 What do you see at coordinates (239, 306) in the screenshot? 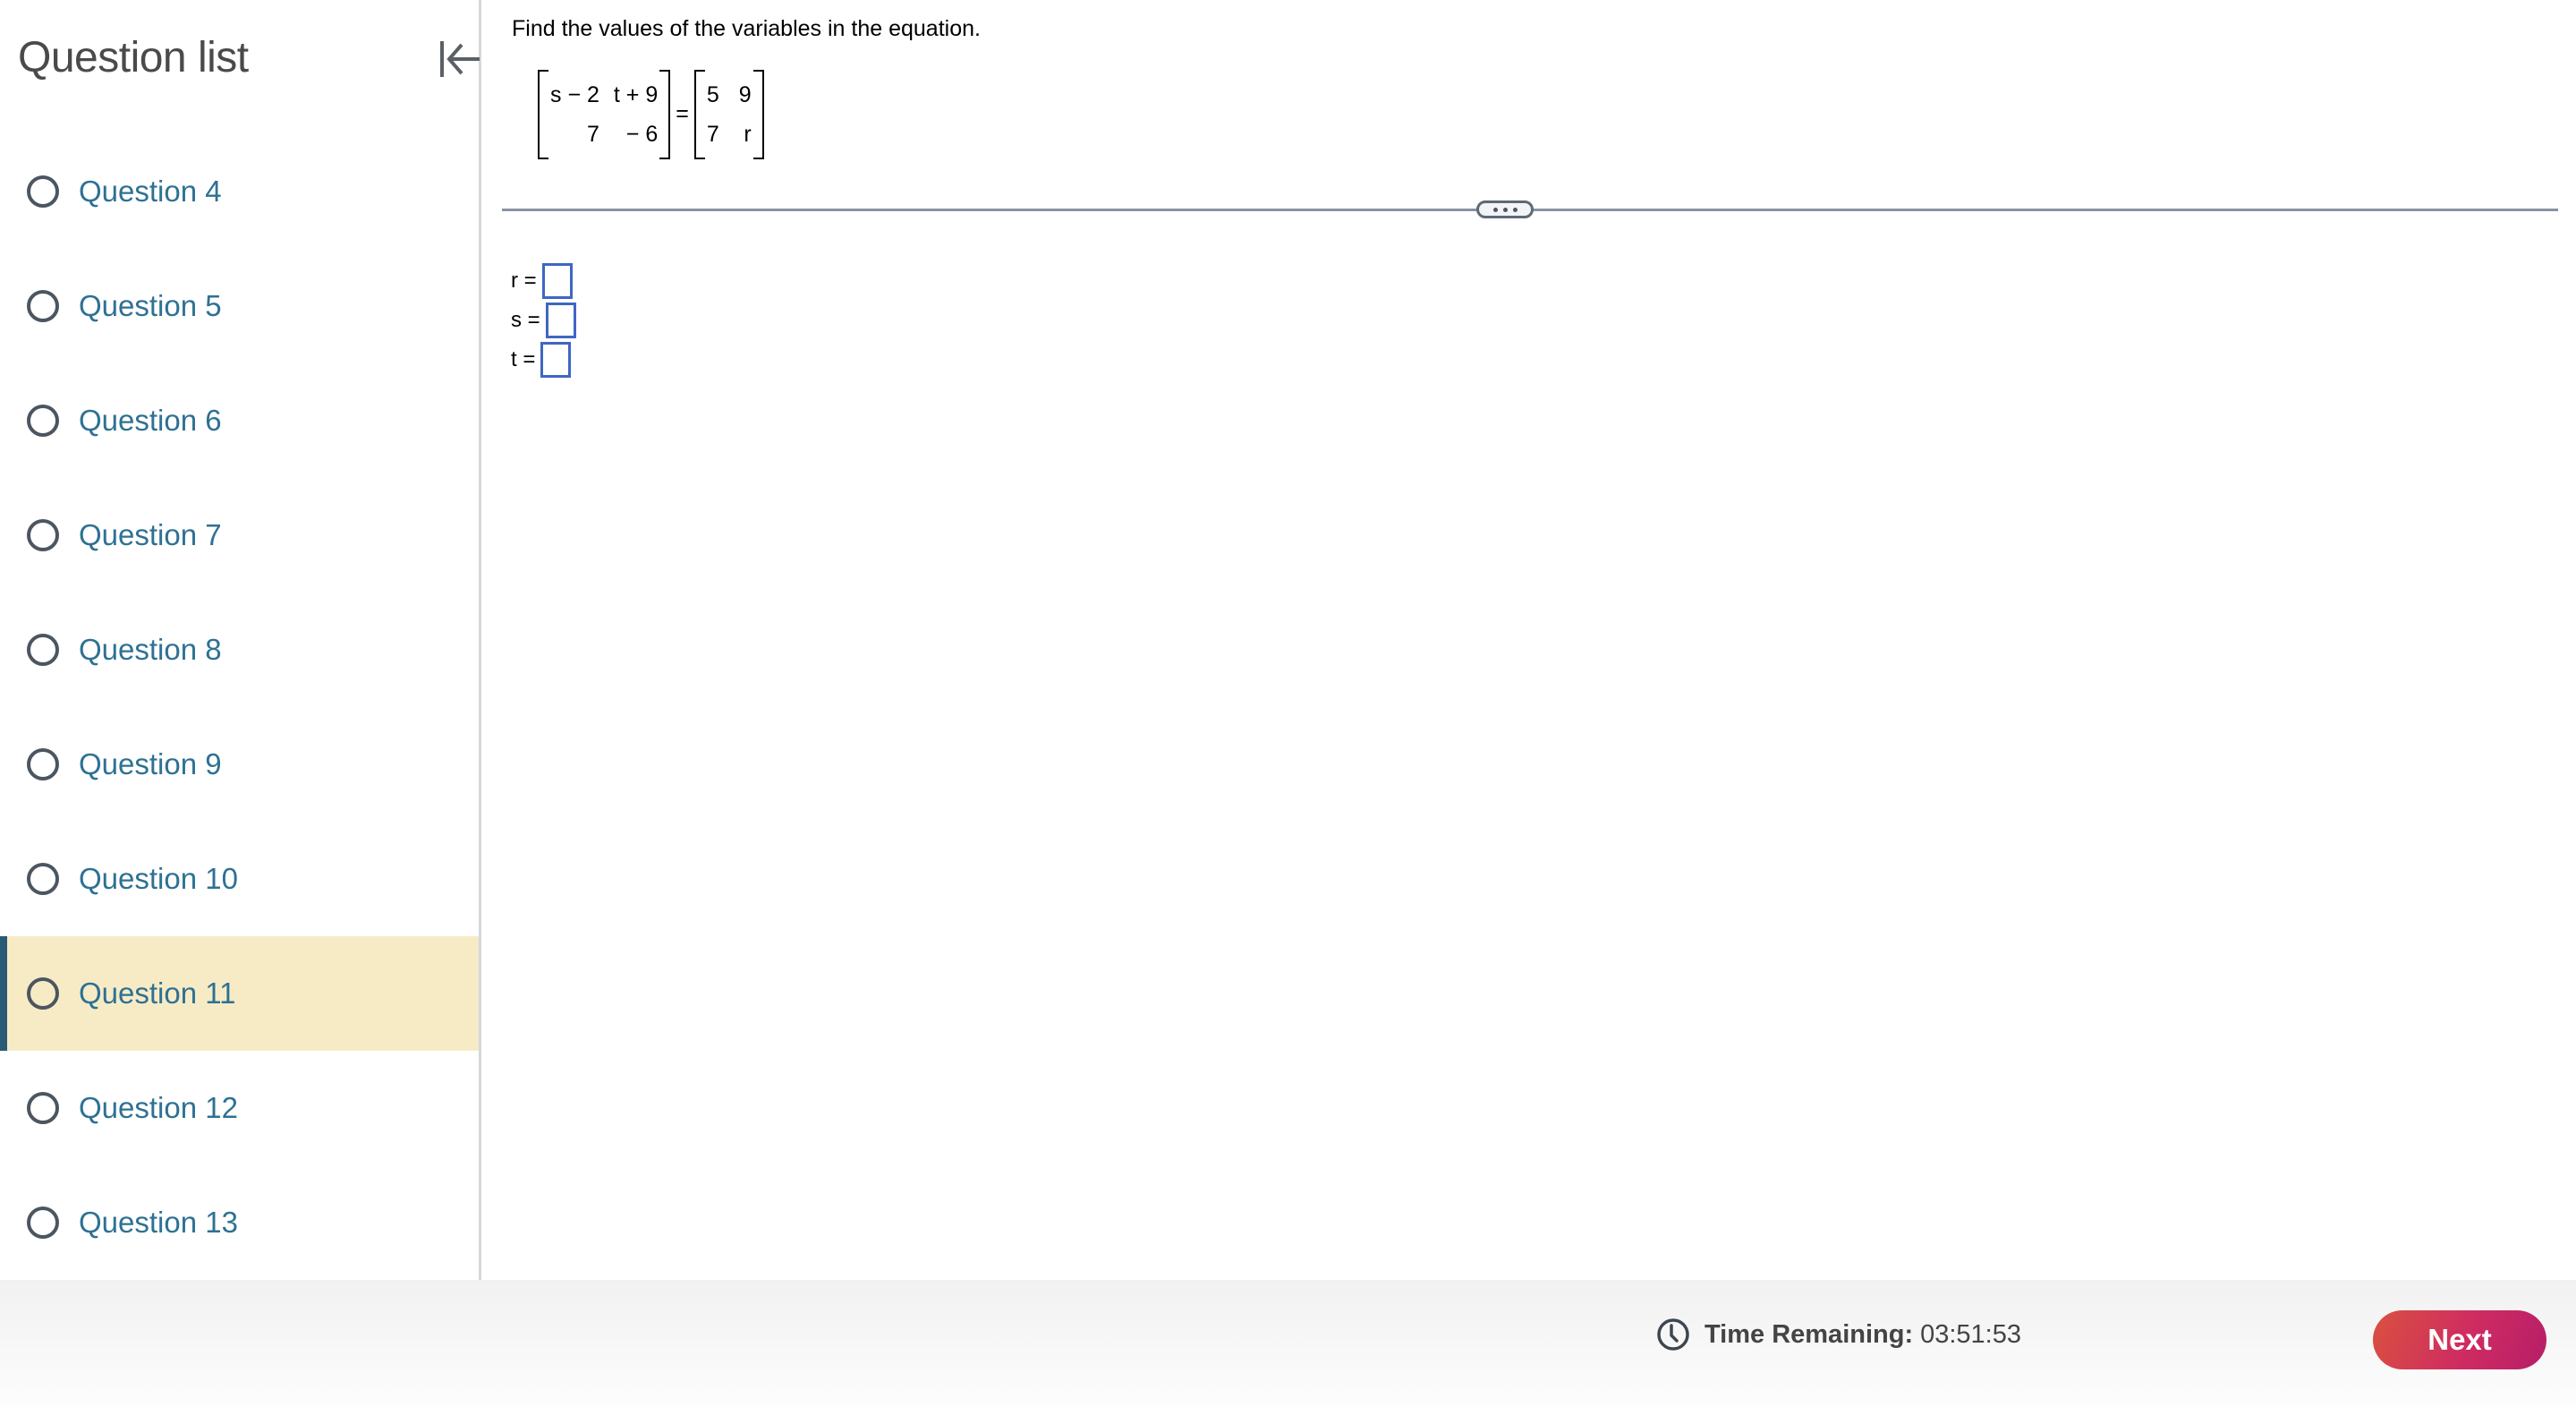
I see `question-item: Question 5` at bounding box center [239, 306].